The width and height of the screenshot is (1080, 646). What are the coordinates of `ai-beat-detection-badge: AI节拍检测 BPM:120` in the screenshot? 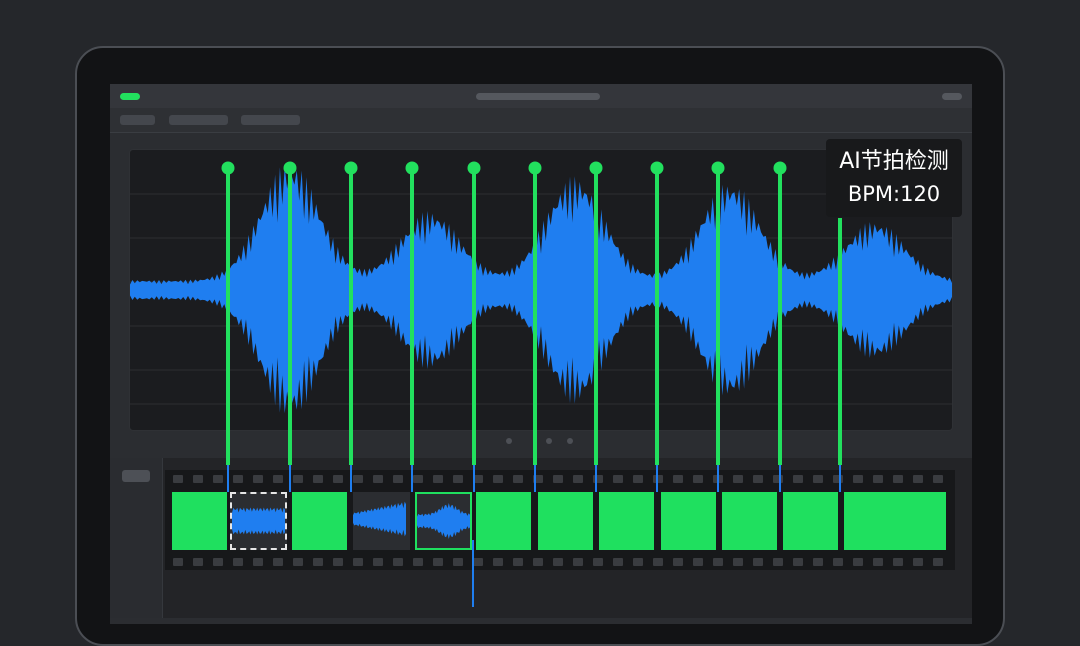 It's located at (894, 178).